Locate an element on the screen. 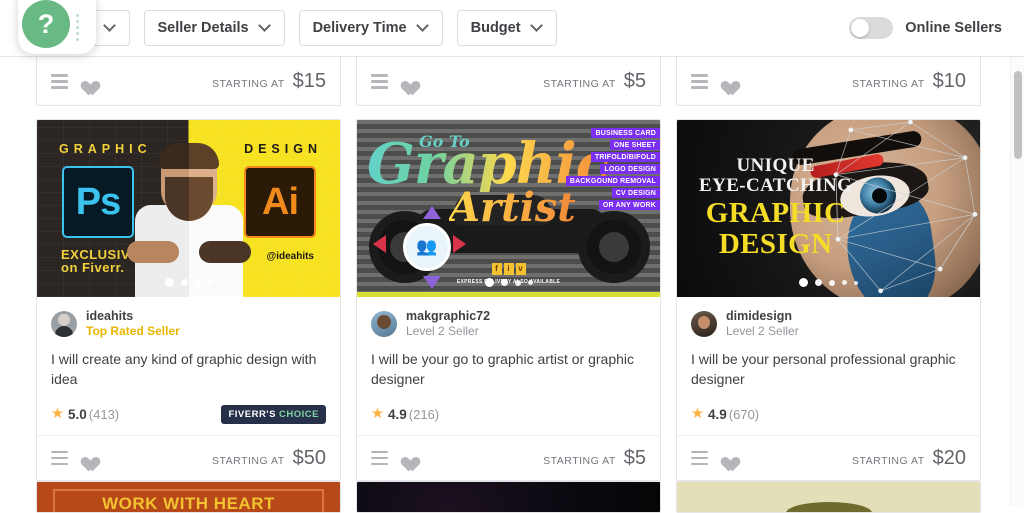 The height and width of the screenshot is (513, 1024). gig-card-partial-bottom: WORK WITH HEART is located at coordinates (188, 497).